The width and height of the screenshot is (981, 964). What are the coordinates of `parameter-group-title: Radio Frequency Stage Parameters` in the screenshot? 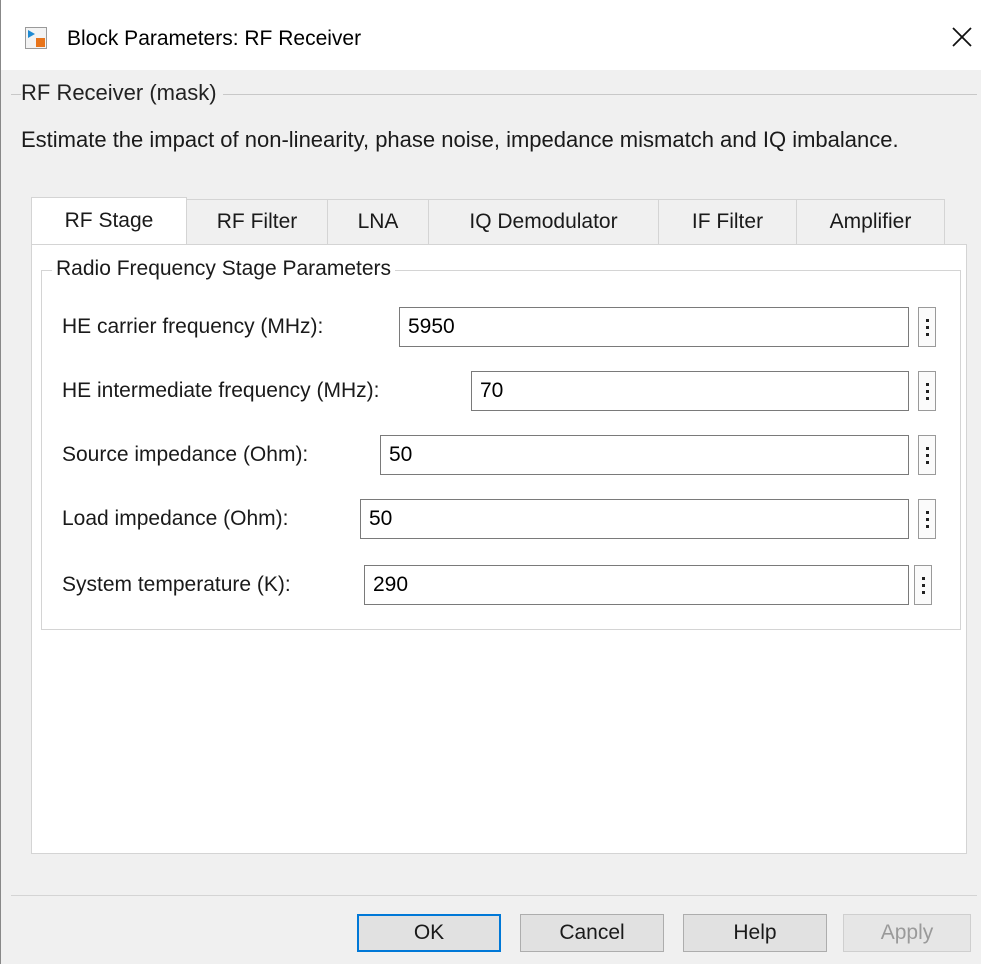 It's located at (224, 269).